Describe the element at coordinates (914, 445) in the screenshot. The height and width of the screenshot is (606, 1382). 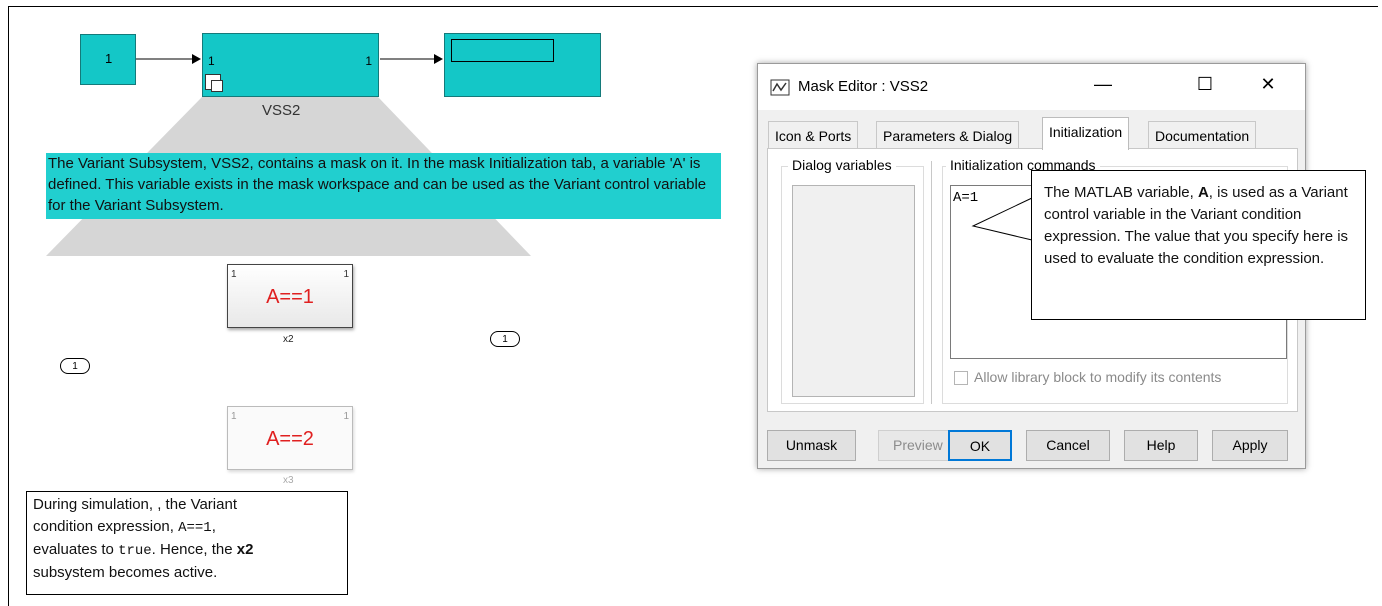
I see `preview-button: Preview` at that location.